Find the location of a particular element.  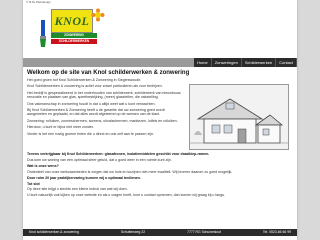

nav-item-contact: Contact is located at coordinates (286, 62).